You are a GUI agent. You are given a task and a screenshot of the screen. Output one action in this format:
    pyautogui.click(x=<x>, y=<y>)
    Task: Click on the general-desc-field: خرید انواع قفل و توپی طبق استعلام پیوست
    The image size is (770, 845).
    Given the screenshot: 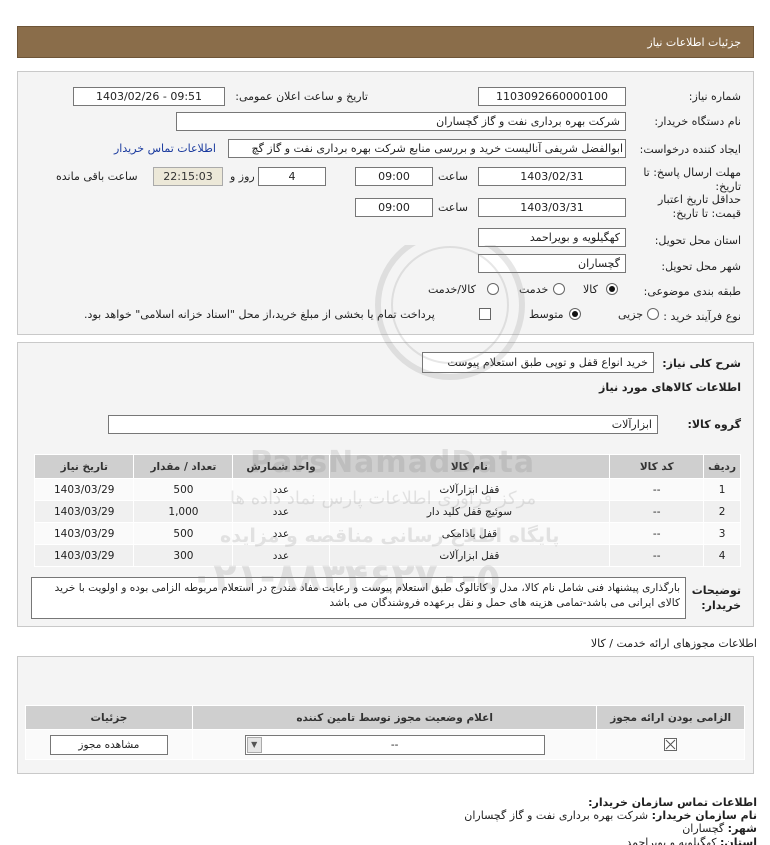 What is the action you would take?
    pyautogui.click(x=538, y=362)
    